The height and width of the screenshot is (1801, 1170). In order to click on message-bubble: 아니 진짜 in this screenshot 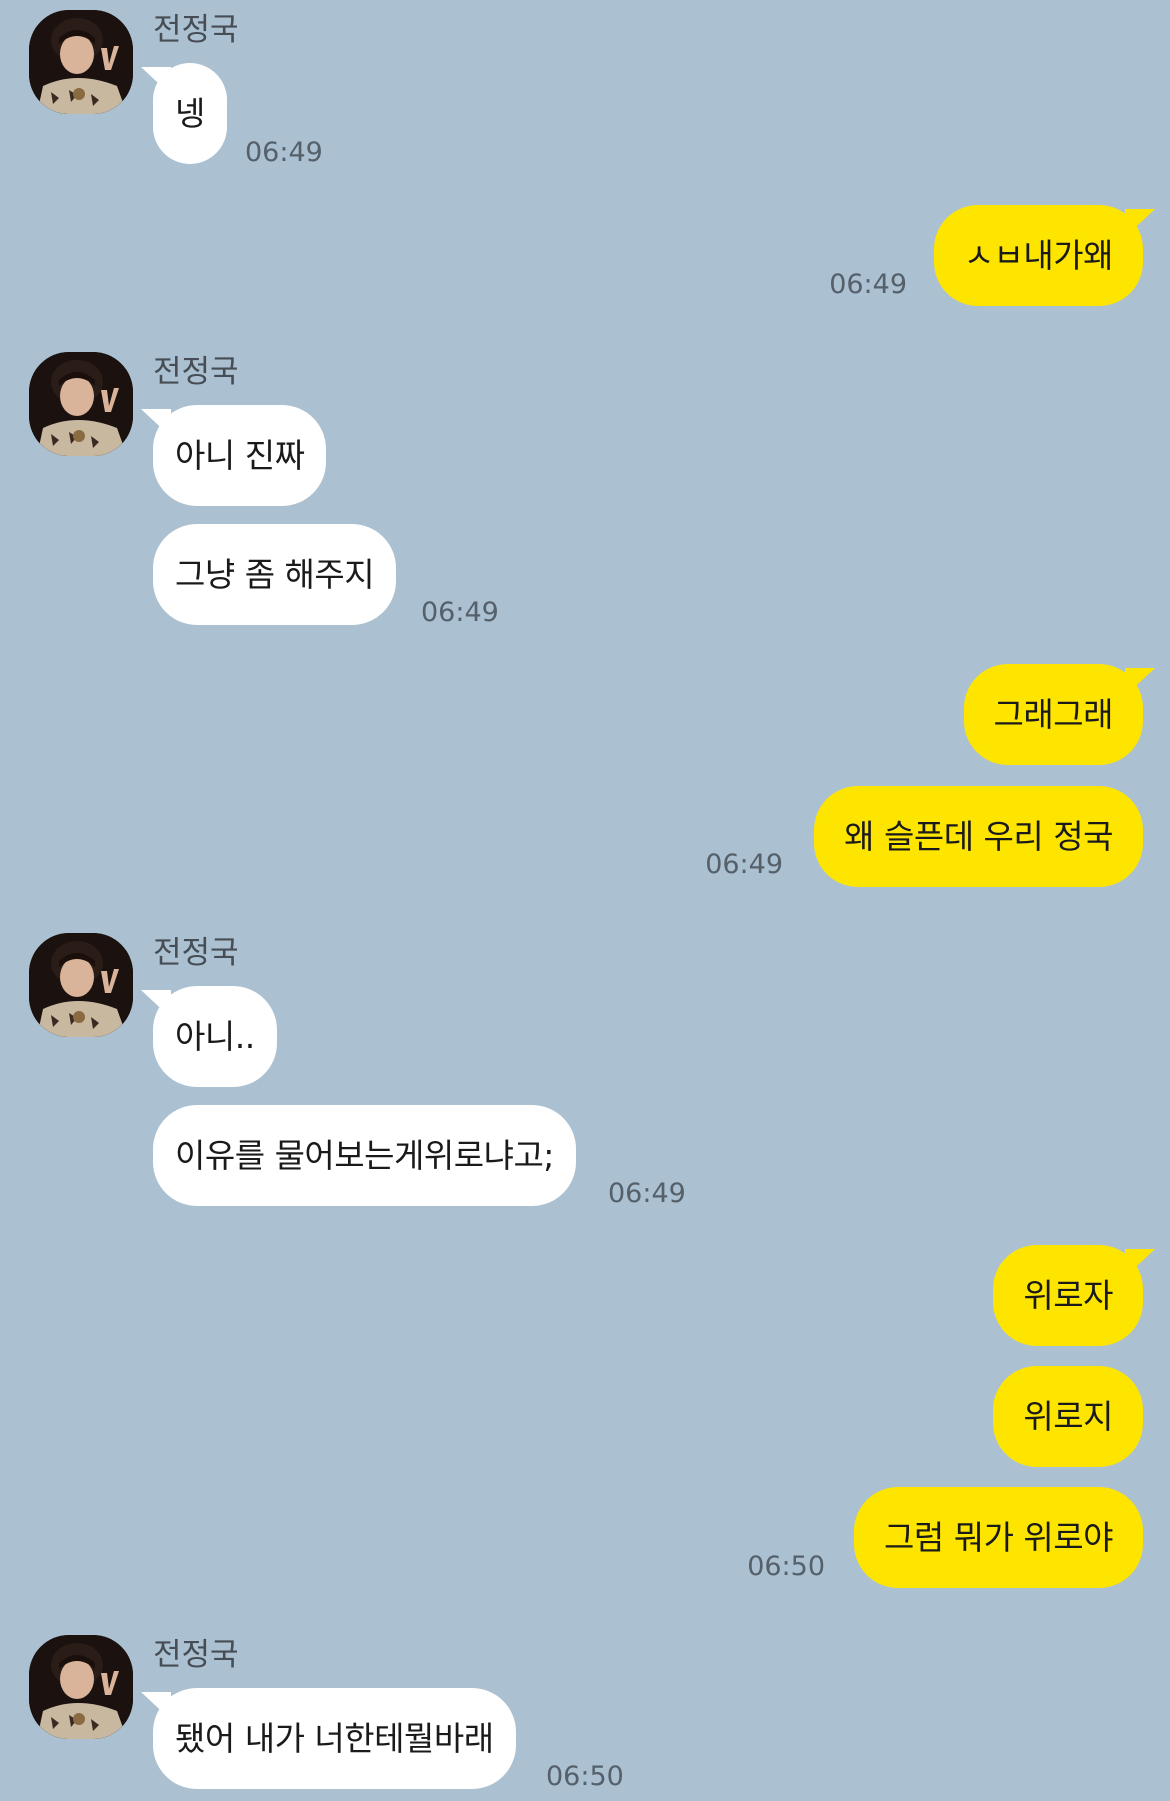, I will do `click(234, 455)`.